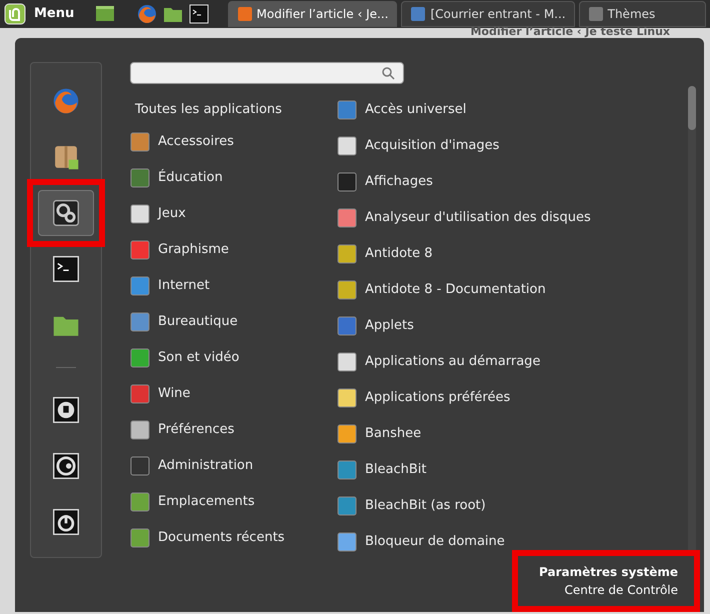  Describe the element at coordinates (642, 14) in the screenshot. I see `window-button: Thèmes` at that location.